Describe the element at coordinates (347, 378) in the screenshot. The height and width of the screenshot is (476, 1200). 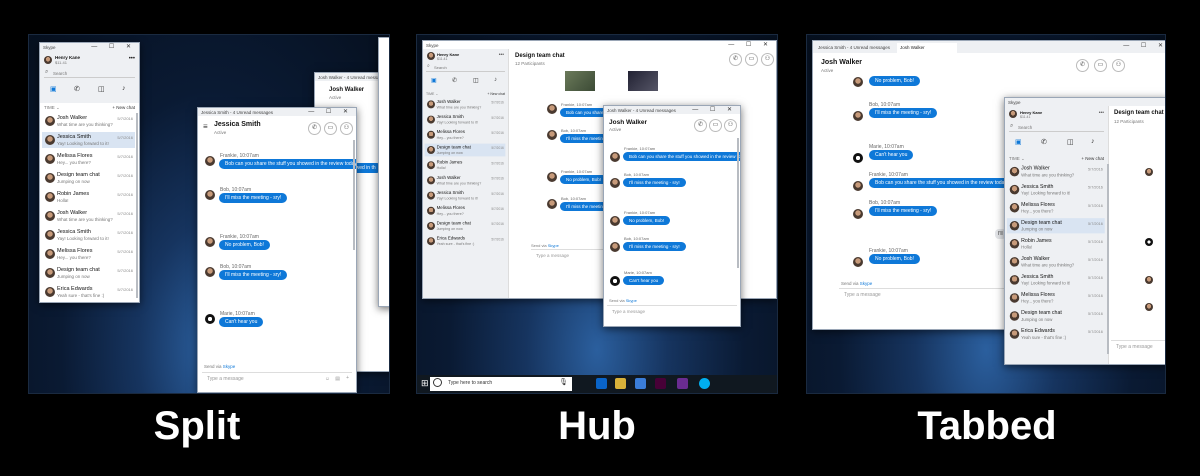
I see `plus-icon: +` at that location.